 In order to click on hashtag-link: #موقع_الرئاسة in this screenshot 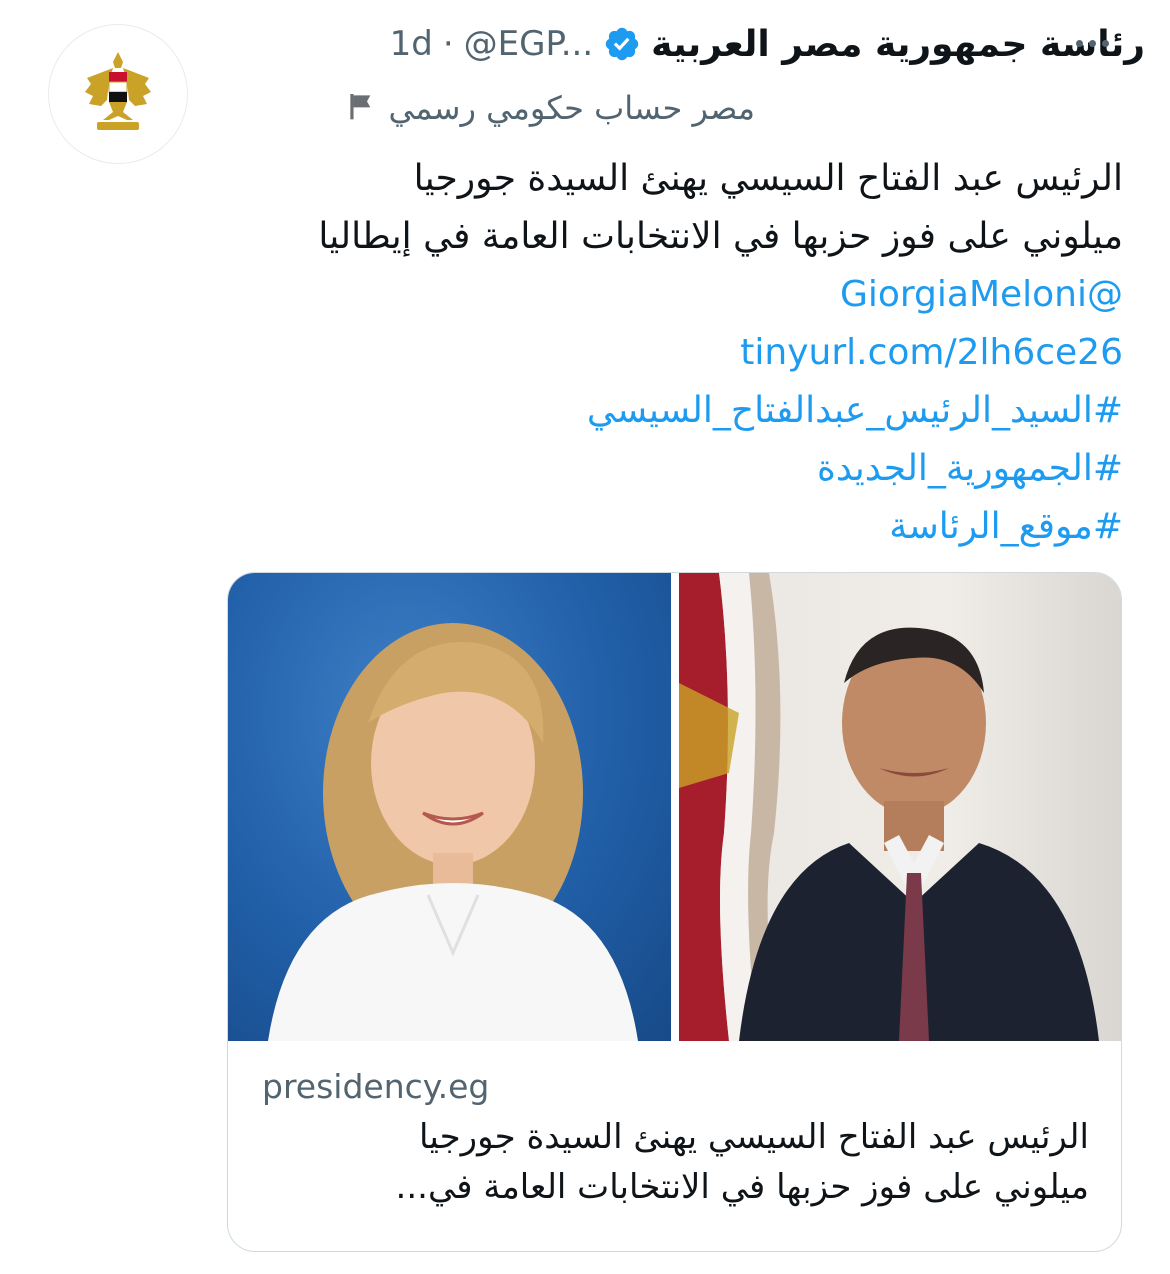, I will do `click(664, 527)`.